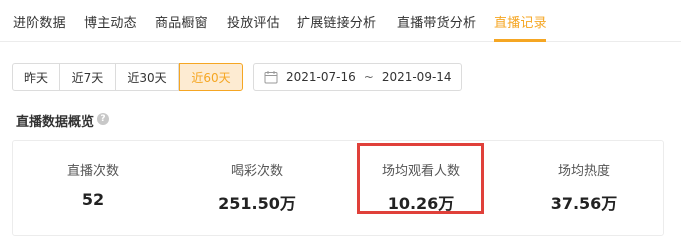 This screenshot has height=247, width=681. I want to click on calendar-icon, so click(271, 77).